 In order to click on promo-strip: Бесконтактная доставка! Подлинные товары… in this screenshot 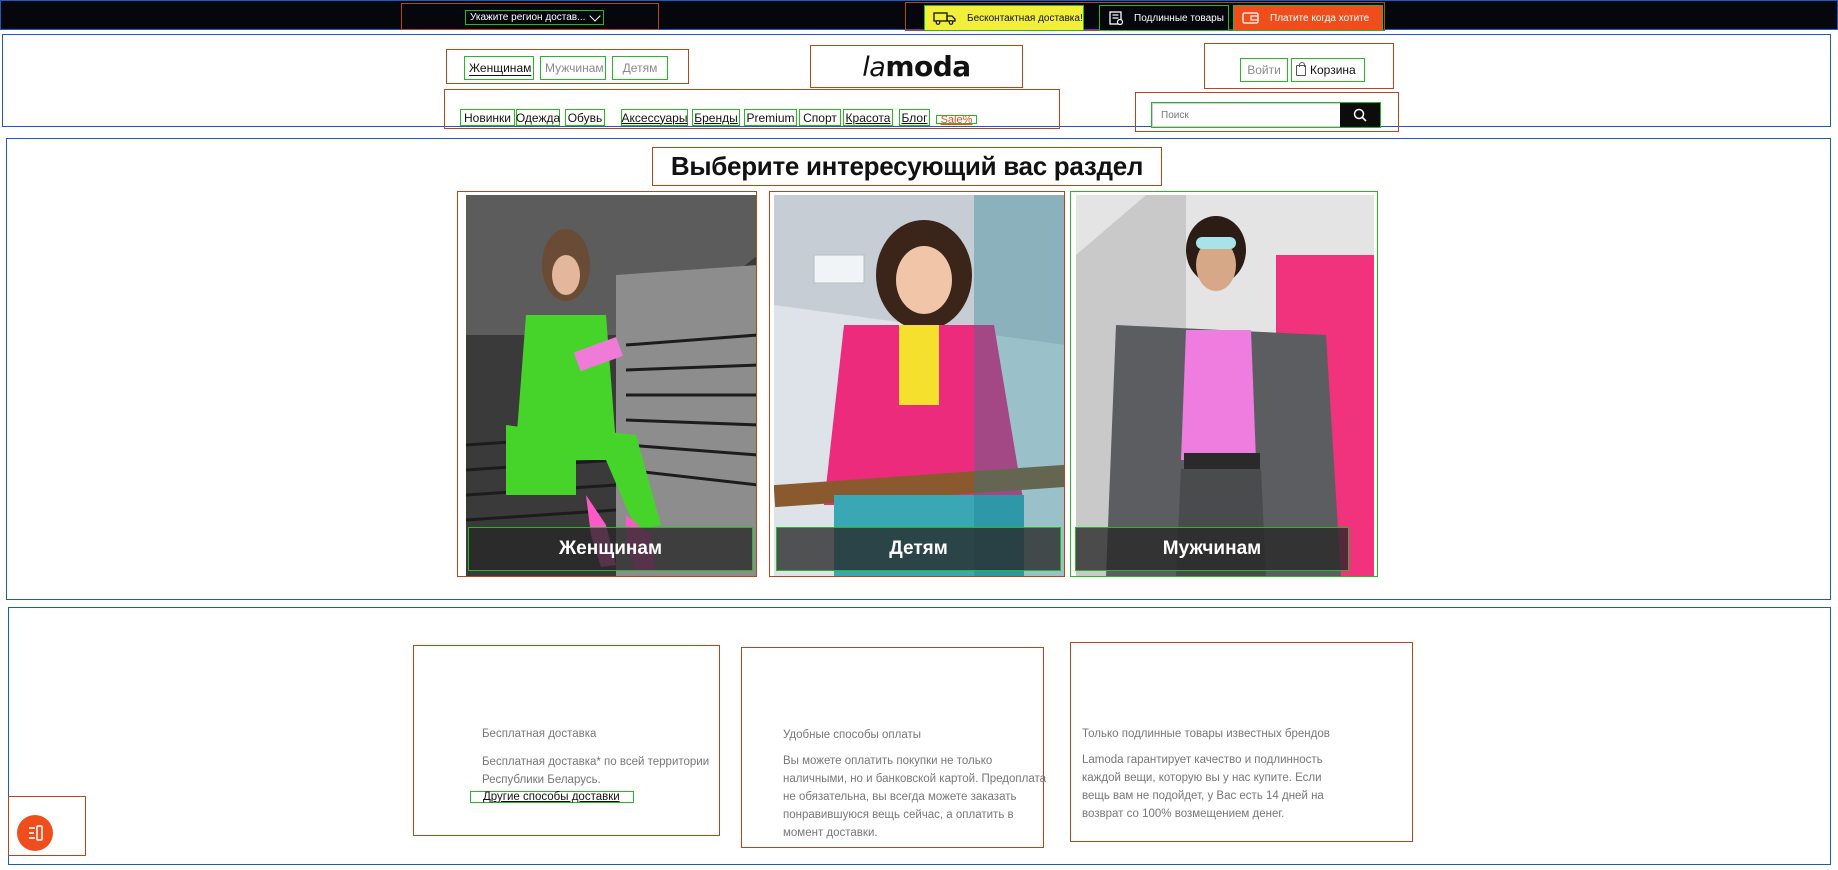, I will do `click(1145, 16)`.